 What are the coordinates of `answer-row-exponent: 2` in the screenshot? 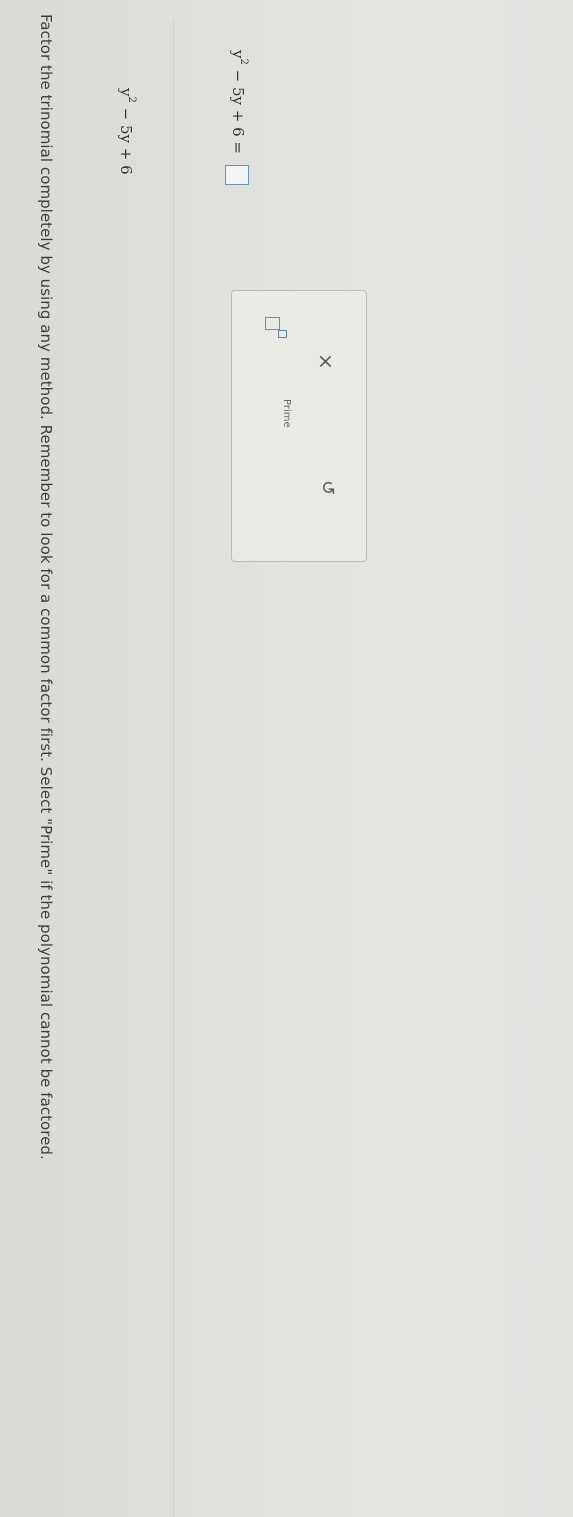 It's located at (243, 61).